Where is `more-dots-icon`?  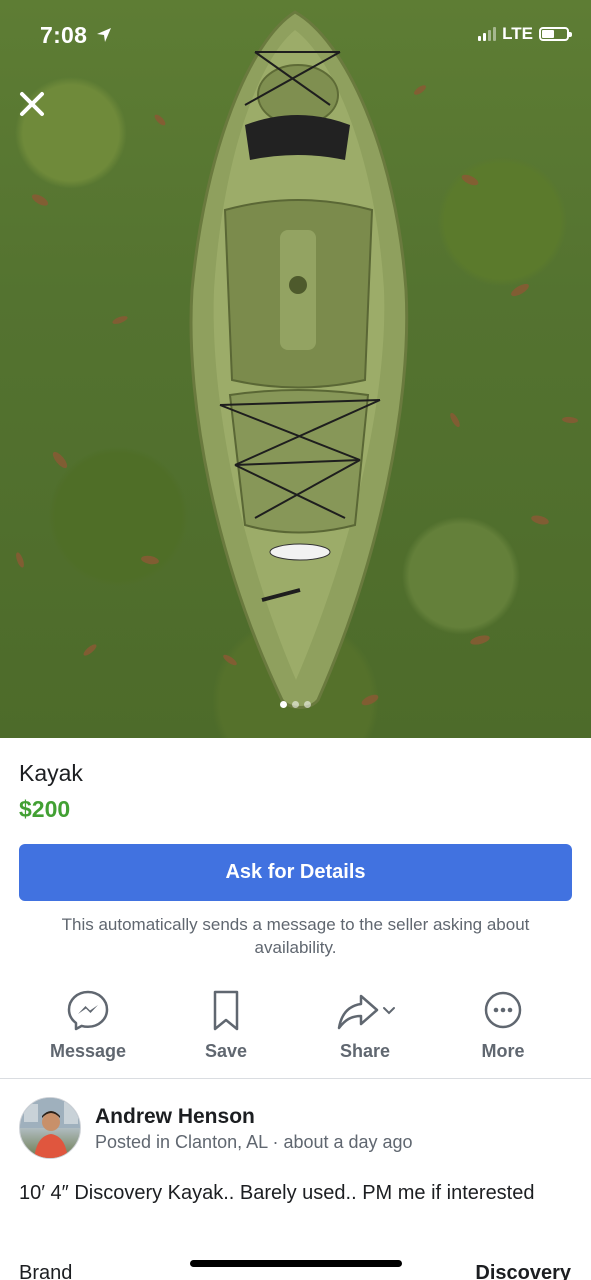
more-dots-icon is located at coordinates (503, 1010).